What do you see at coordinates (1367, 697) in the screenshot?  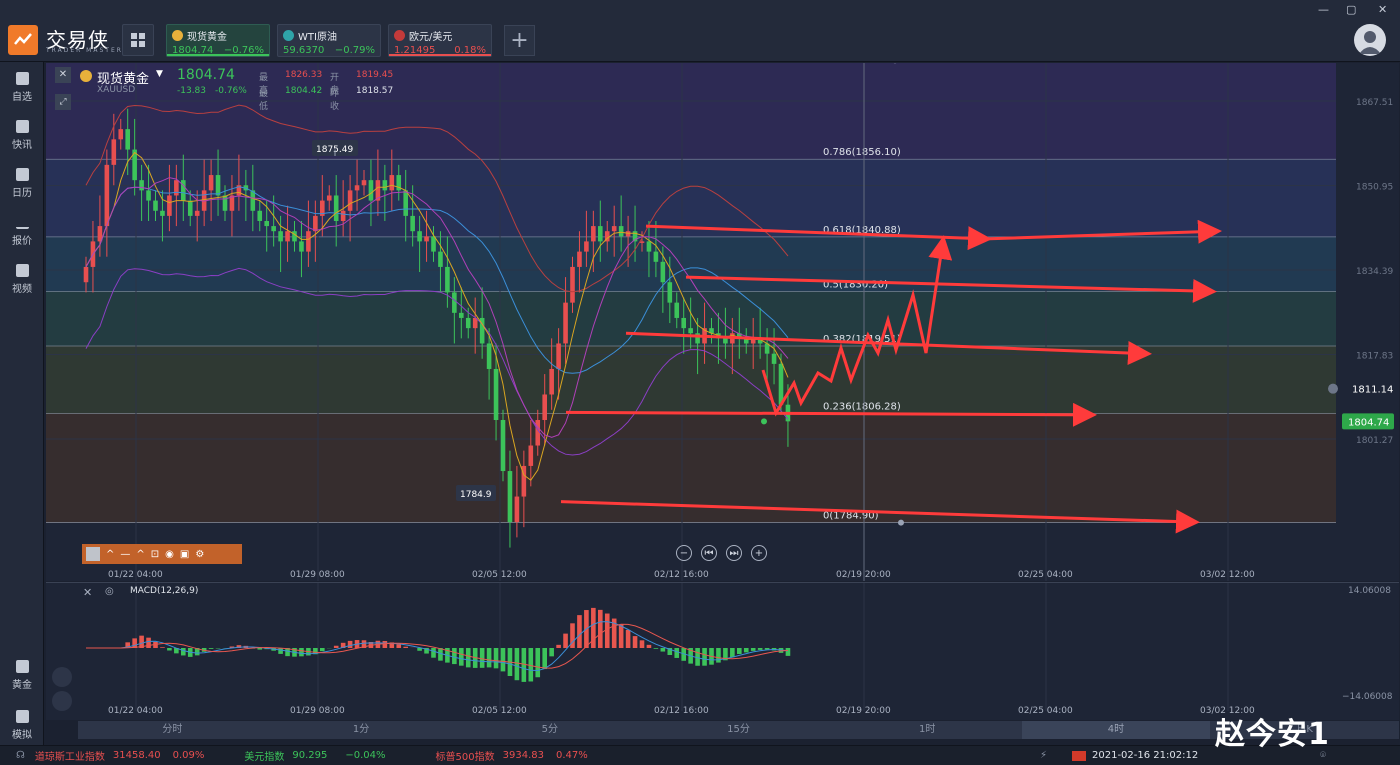 I see `macd-y-tick: −14.06008` at bounding box center [1367, 697].